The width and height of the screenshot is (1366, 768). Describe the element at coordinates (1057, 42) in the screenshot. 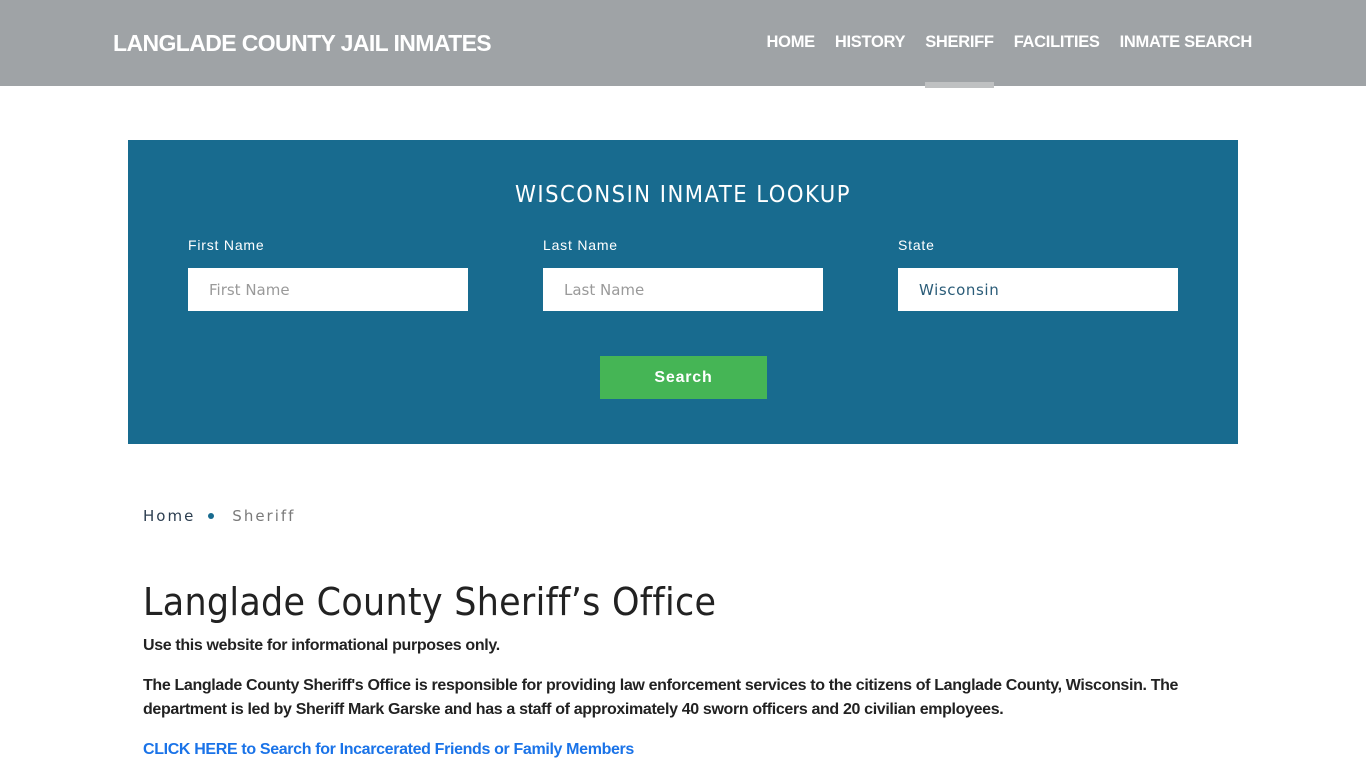

I see `nav-facilities: FACILITIES` at that location.